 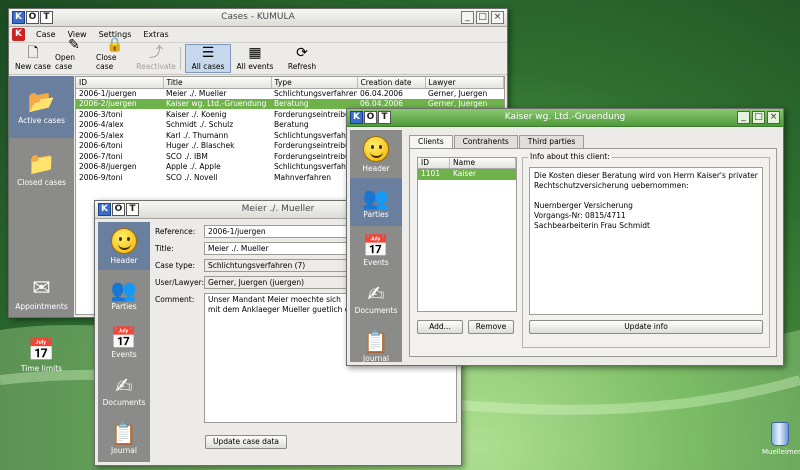 What do you see at coordinates (101, 177) in the screenshot?
I see `table-cell: 2006-9/toni` at bounding box center [101, 177].